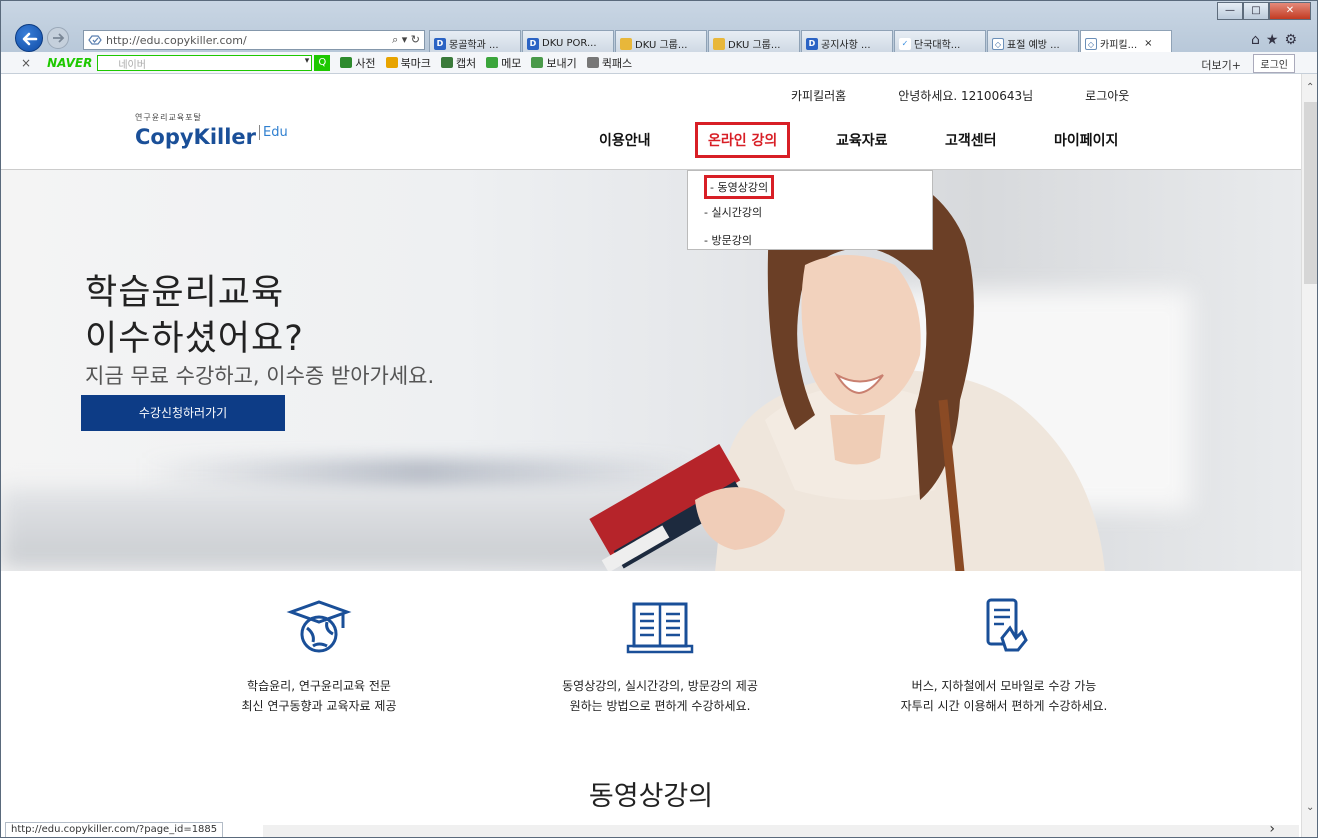 The image size is (1318, 838). What do you see at coordinates (660, 686) in the screenshot?
I see `feature-lecture-types-line1: 동영상강의, 실시간강의, 방문강의 제공` at bounding box center [660, 686].